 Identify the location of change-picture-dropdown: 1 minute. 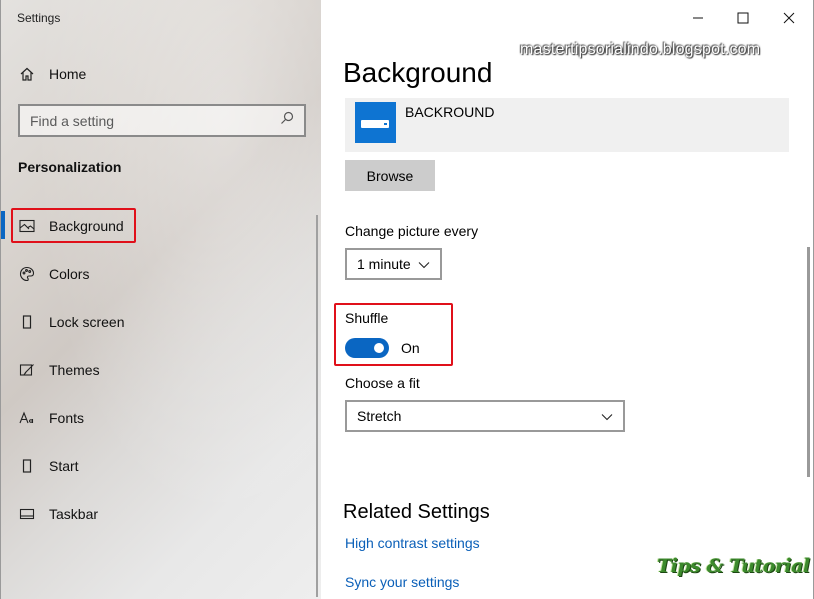
(393, 264).